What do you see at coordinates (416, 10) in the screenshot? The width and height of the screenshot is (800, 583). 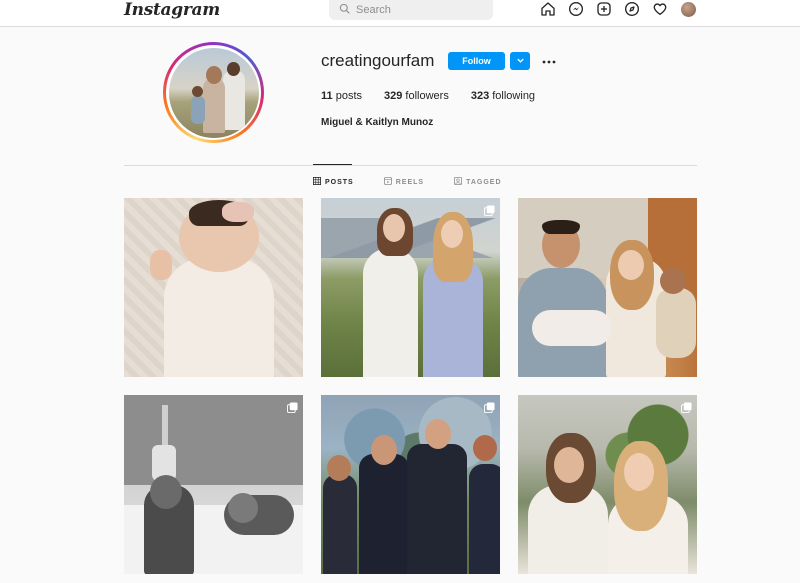 I see `search-input` at bounding box center [416, 10].